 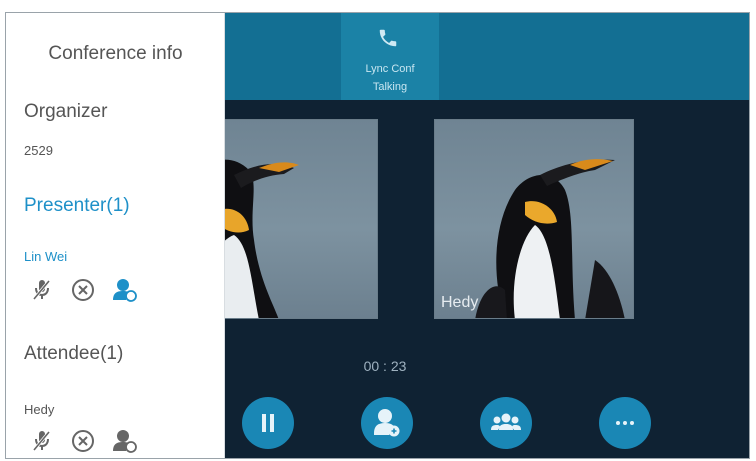 I want to click on call-name: Lync Conf, so click(x=390, y=69).